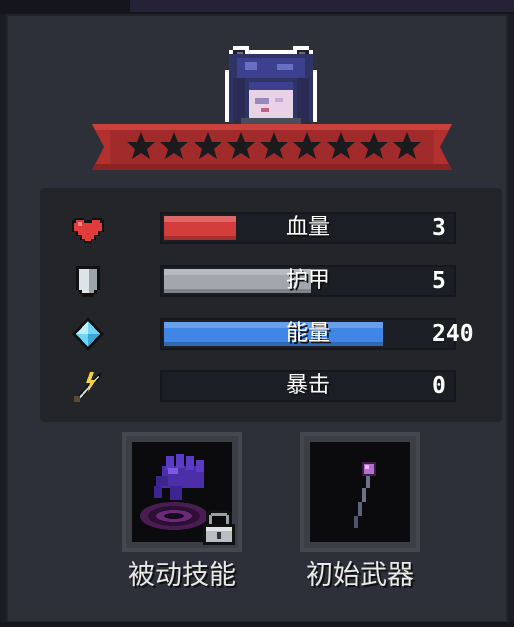 The width and height of the screenshot is (514, 627). I want to click on shield-icon, so click(88, 281).